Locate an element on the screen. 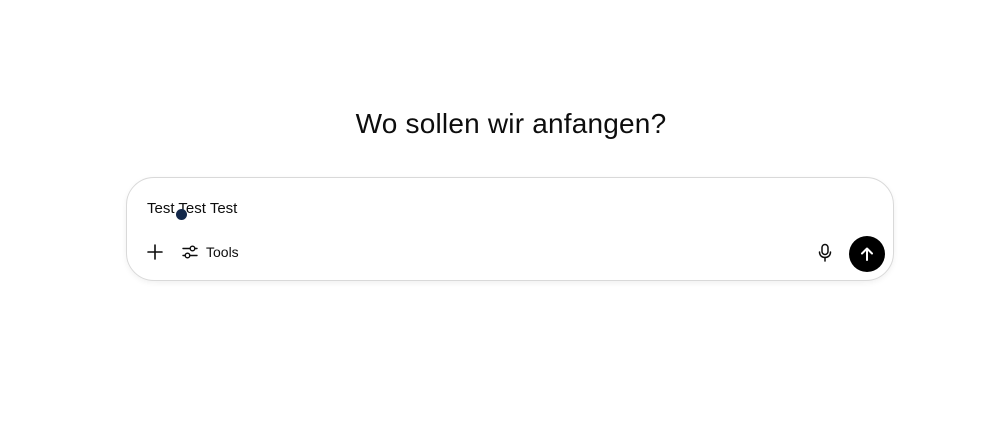 Image resolution: width=987 pixels, height=441 pixels. page-title: Wo sollen wir anfangen? is located at coordinates (511, 123).